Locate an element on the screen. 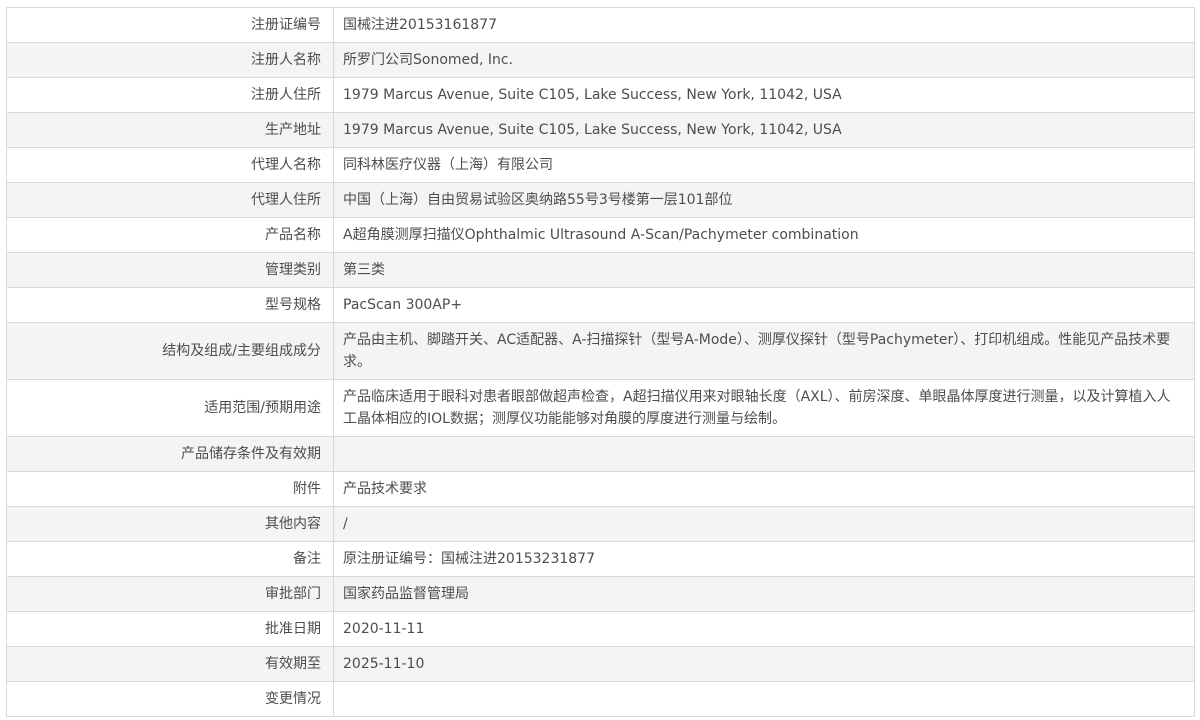  table-row: 注册人名称 所罗门公司Sonomed, Inc. is located at coordinates (600, 60).